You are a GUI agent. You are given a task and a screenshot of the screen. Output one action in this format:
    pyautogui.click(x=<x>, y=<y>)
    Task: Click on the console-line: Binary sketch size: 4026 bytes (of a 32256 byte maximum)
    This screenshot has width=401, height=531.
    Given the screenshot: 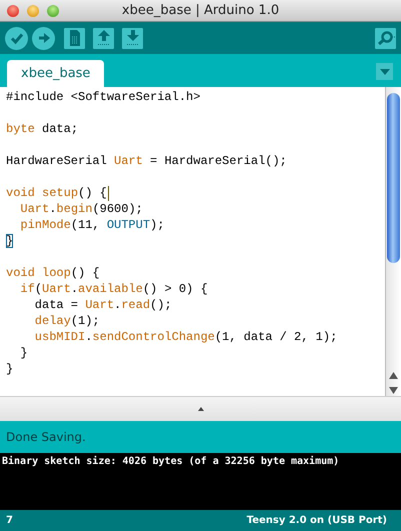 What is the action you would take?
    pyautogui.click(x=171, y=461)
    